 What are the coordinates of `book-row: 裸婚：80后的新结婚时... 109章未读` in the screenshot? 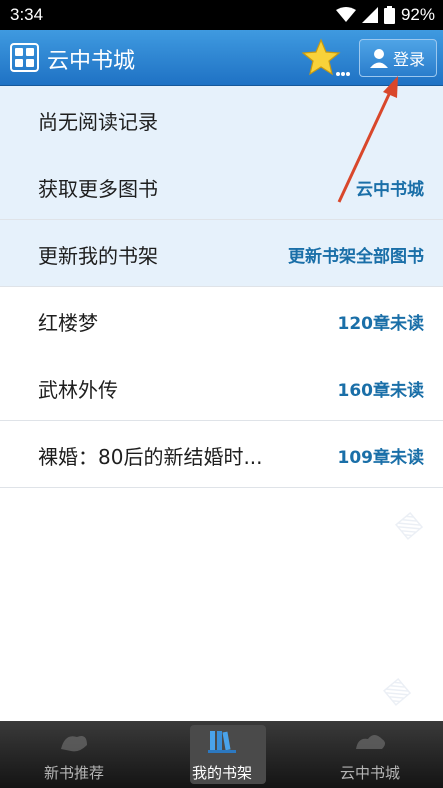 It's located at (221, 454).